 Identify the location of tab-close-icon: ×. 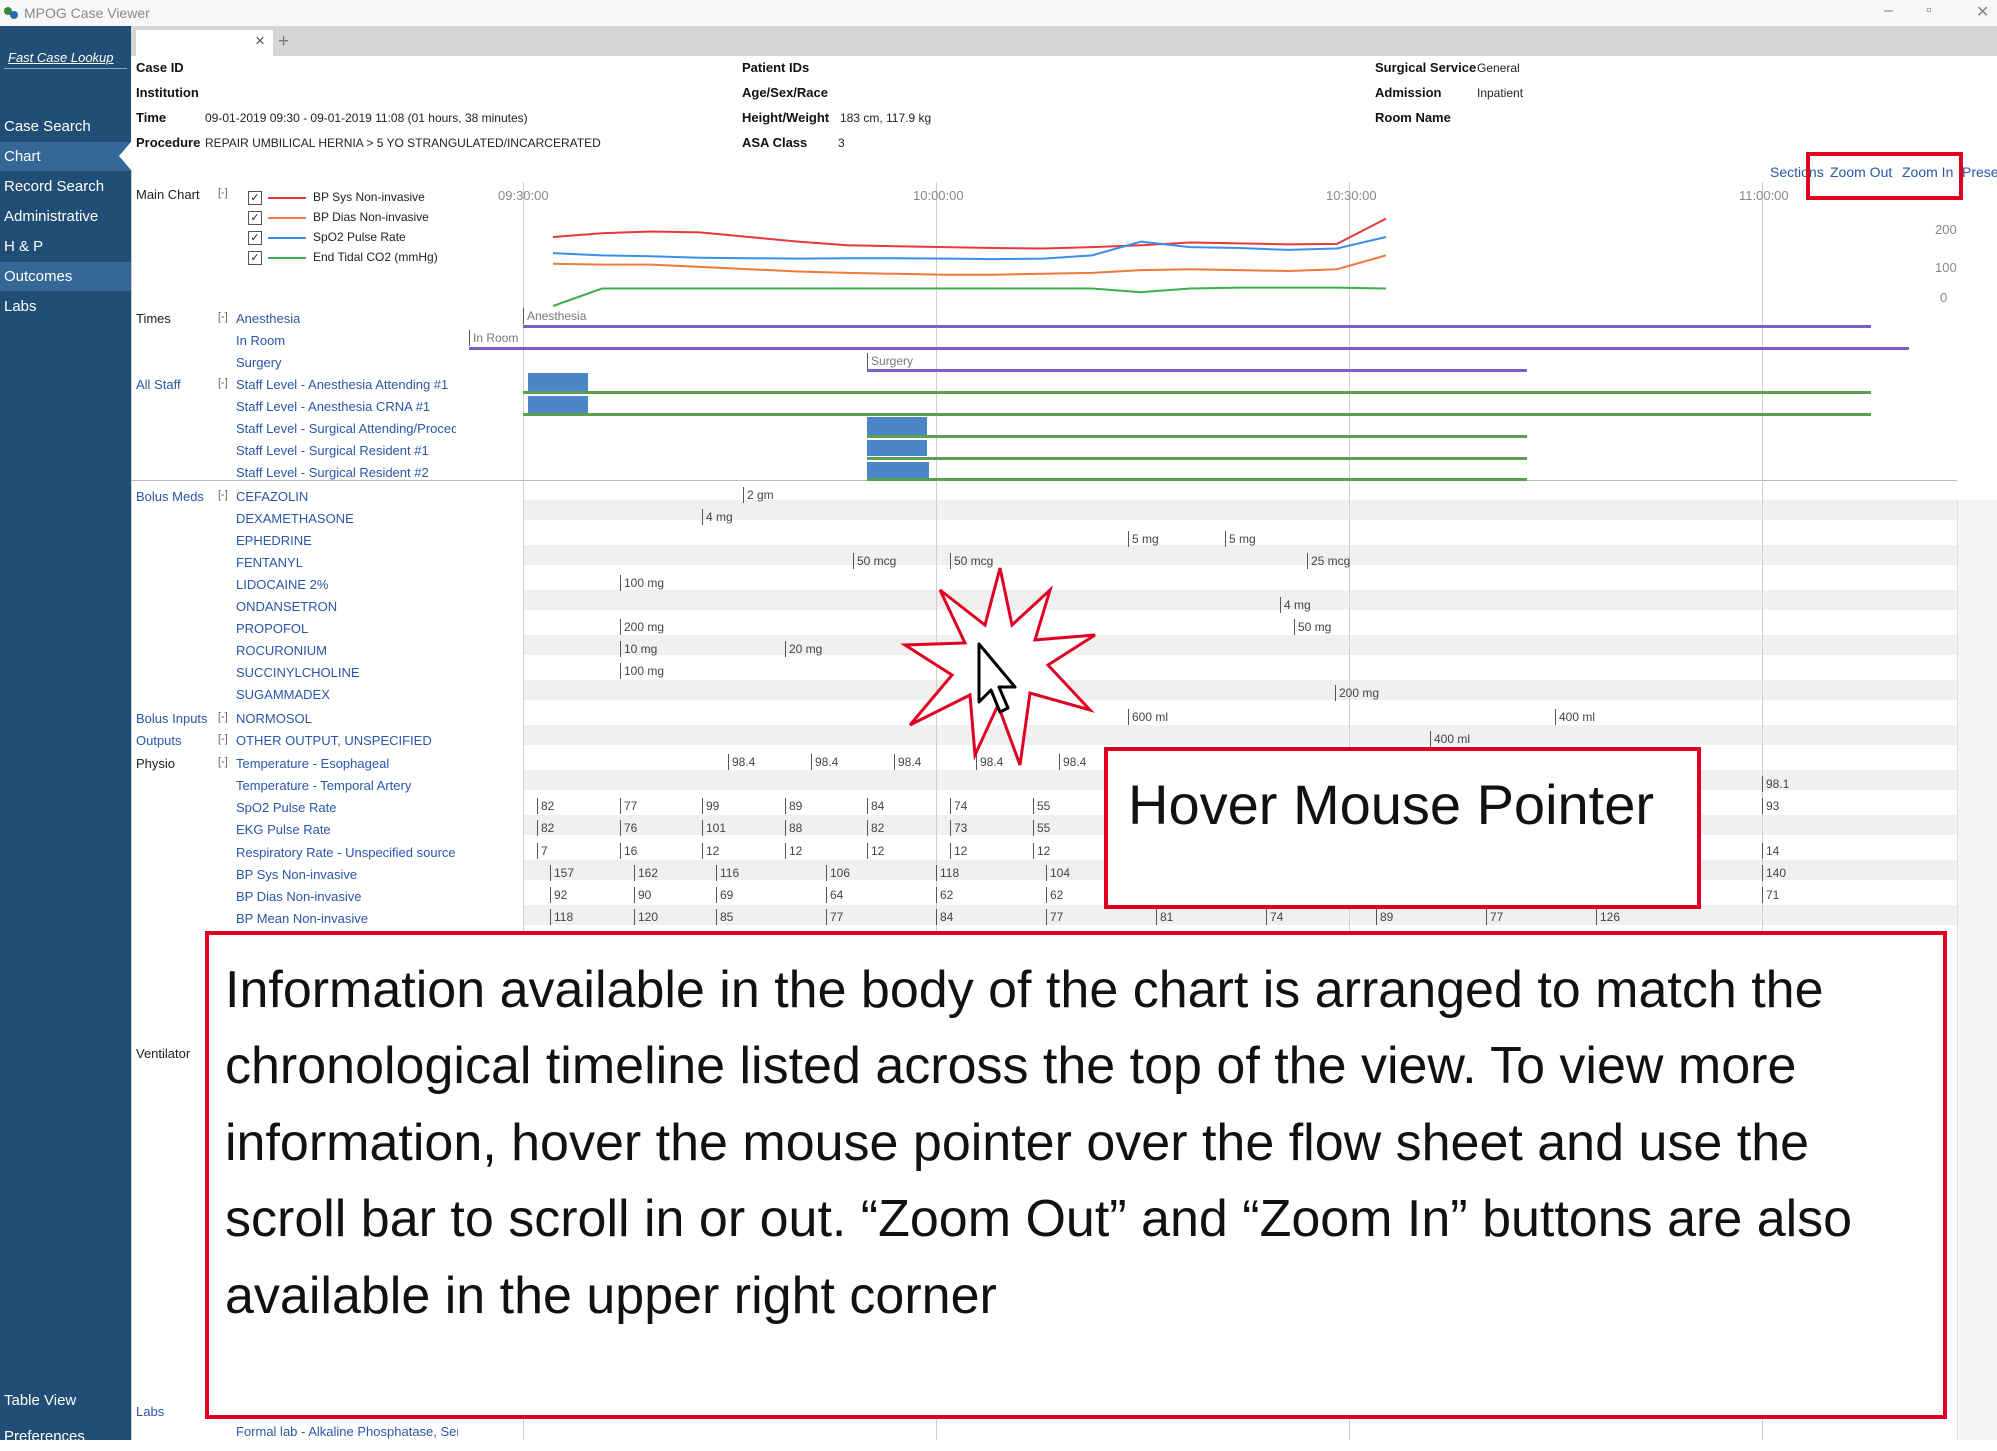
(260, 41).